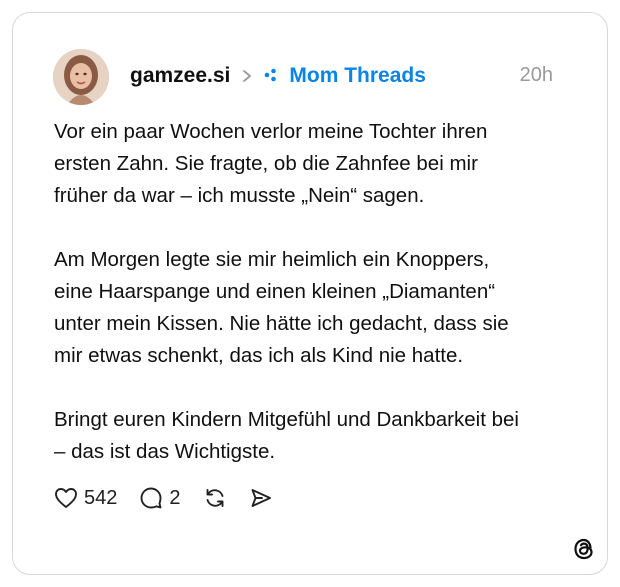 Image resolution: width=620 pixels, height=587 pixels. I want to click on chevron-right-icon, so click(247, 76).